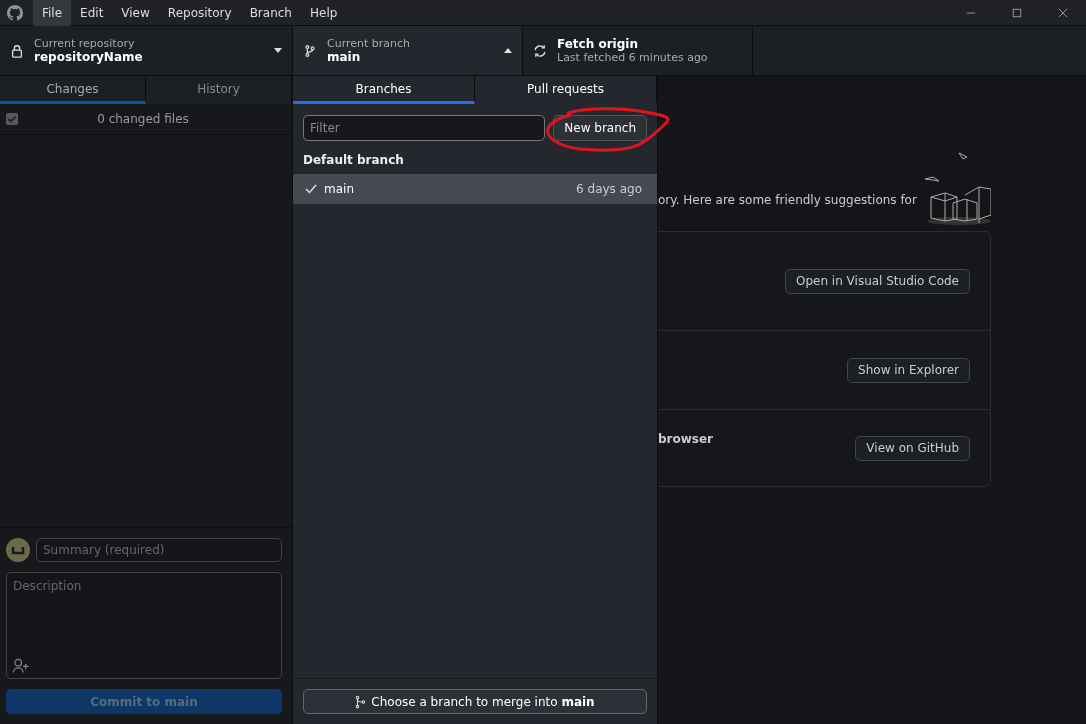 This screenshot has height=724, width=1086. I want to click on intro-text: ory. Here are some friendly suggestions for, so click(787, 200).